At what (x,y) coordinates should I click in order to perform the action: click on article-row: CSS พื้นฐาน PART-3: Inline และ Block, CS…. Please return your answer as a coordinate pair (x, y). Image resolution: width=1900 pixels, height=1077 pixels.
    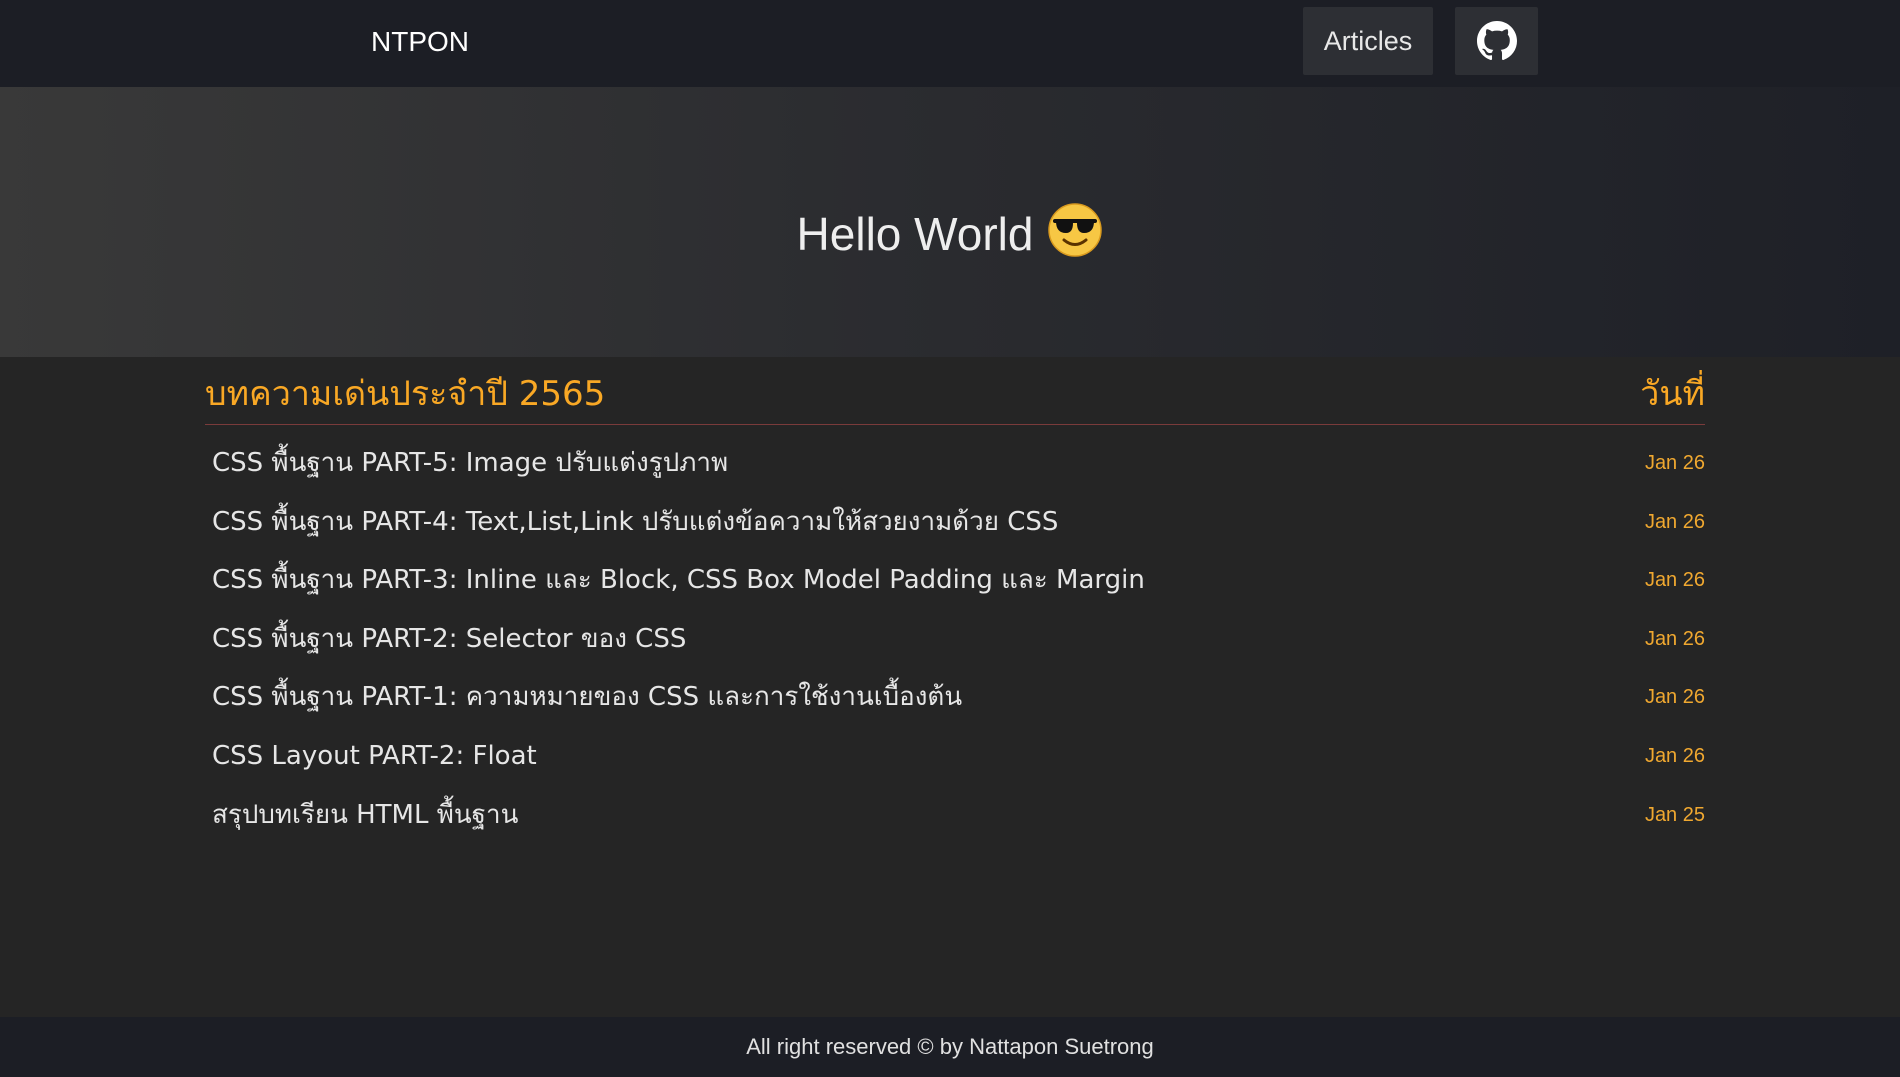
    Looking at the image, I should click on (955, 591).